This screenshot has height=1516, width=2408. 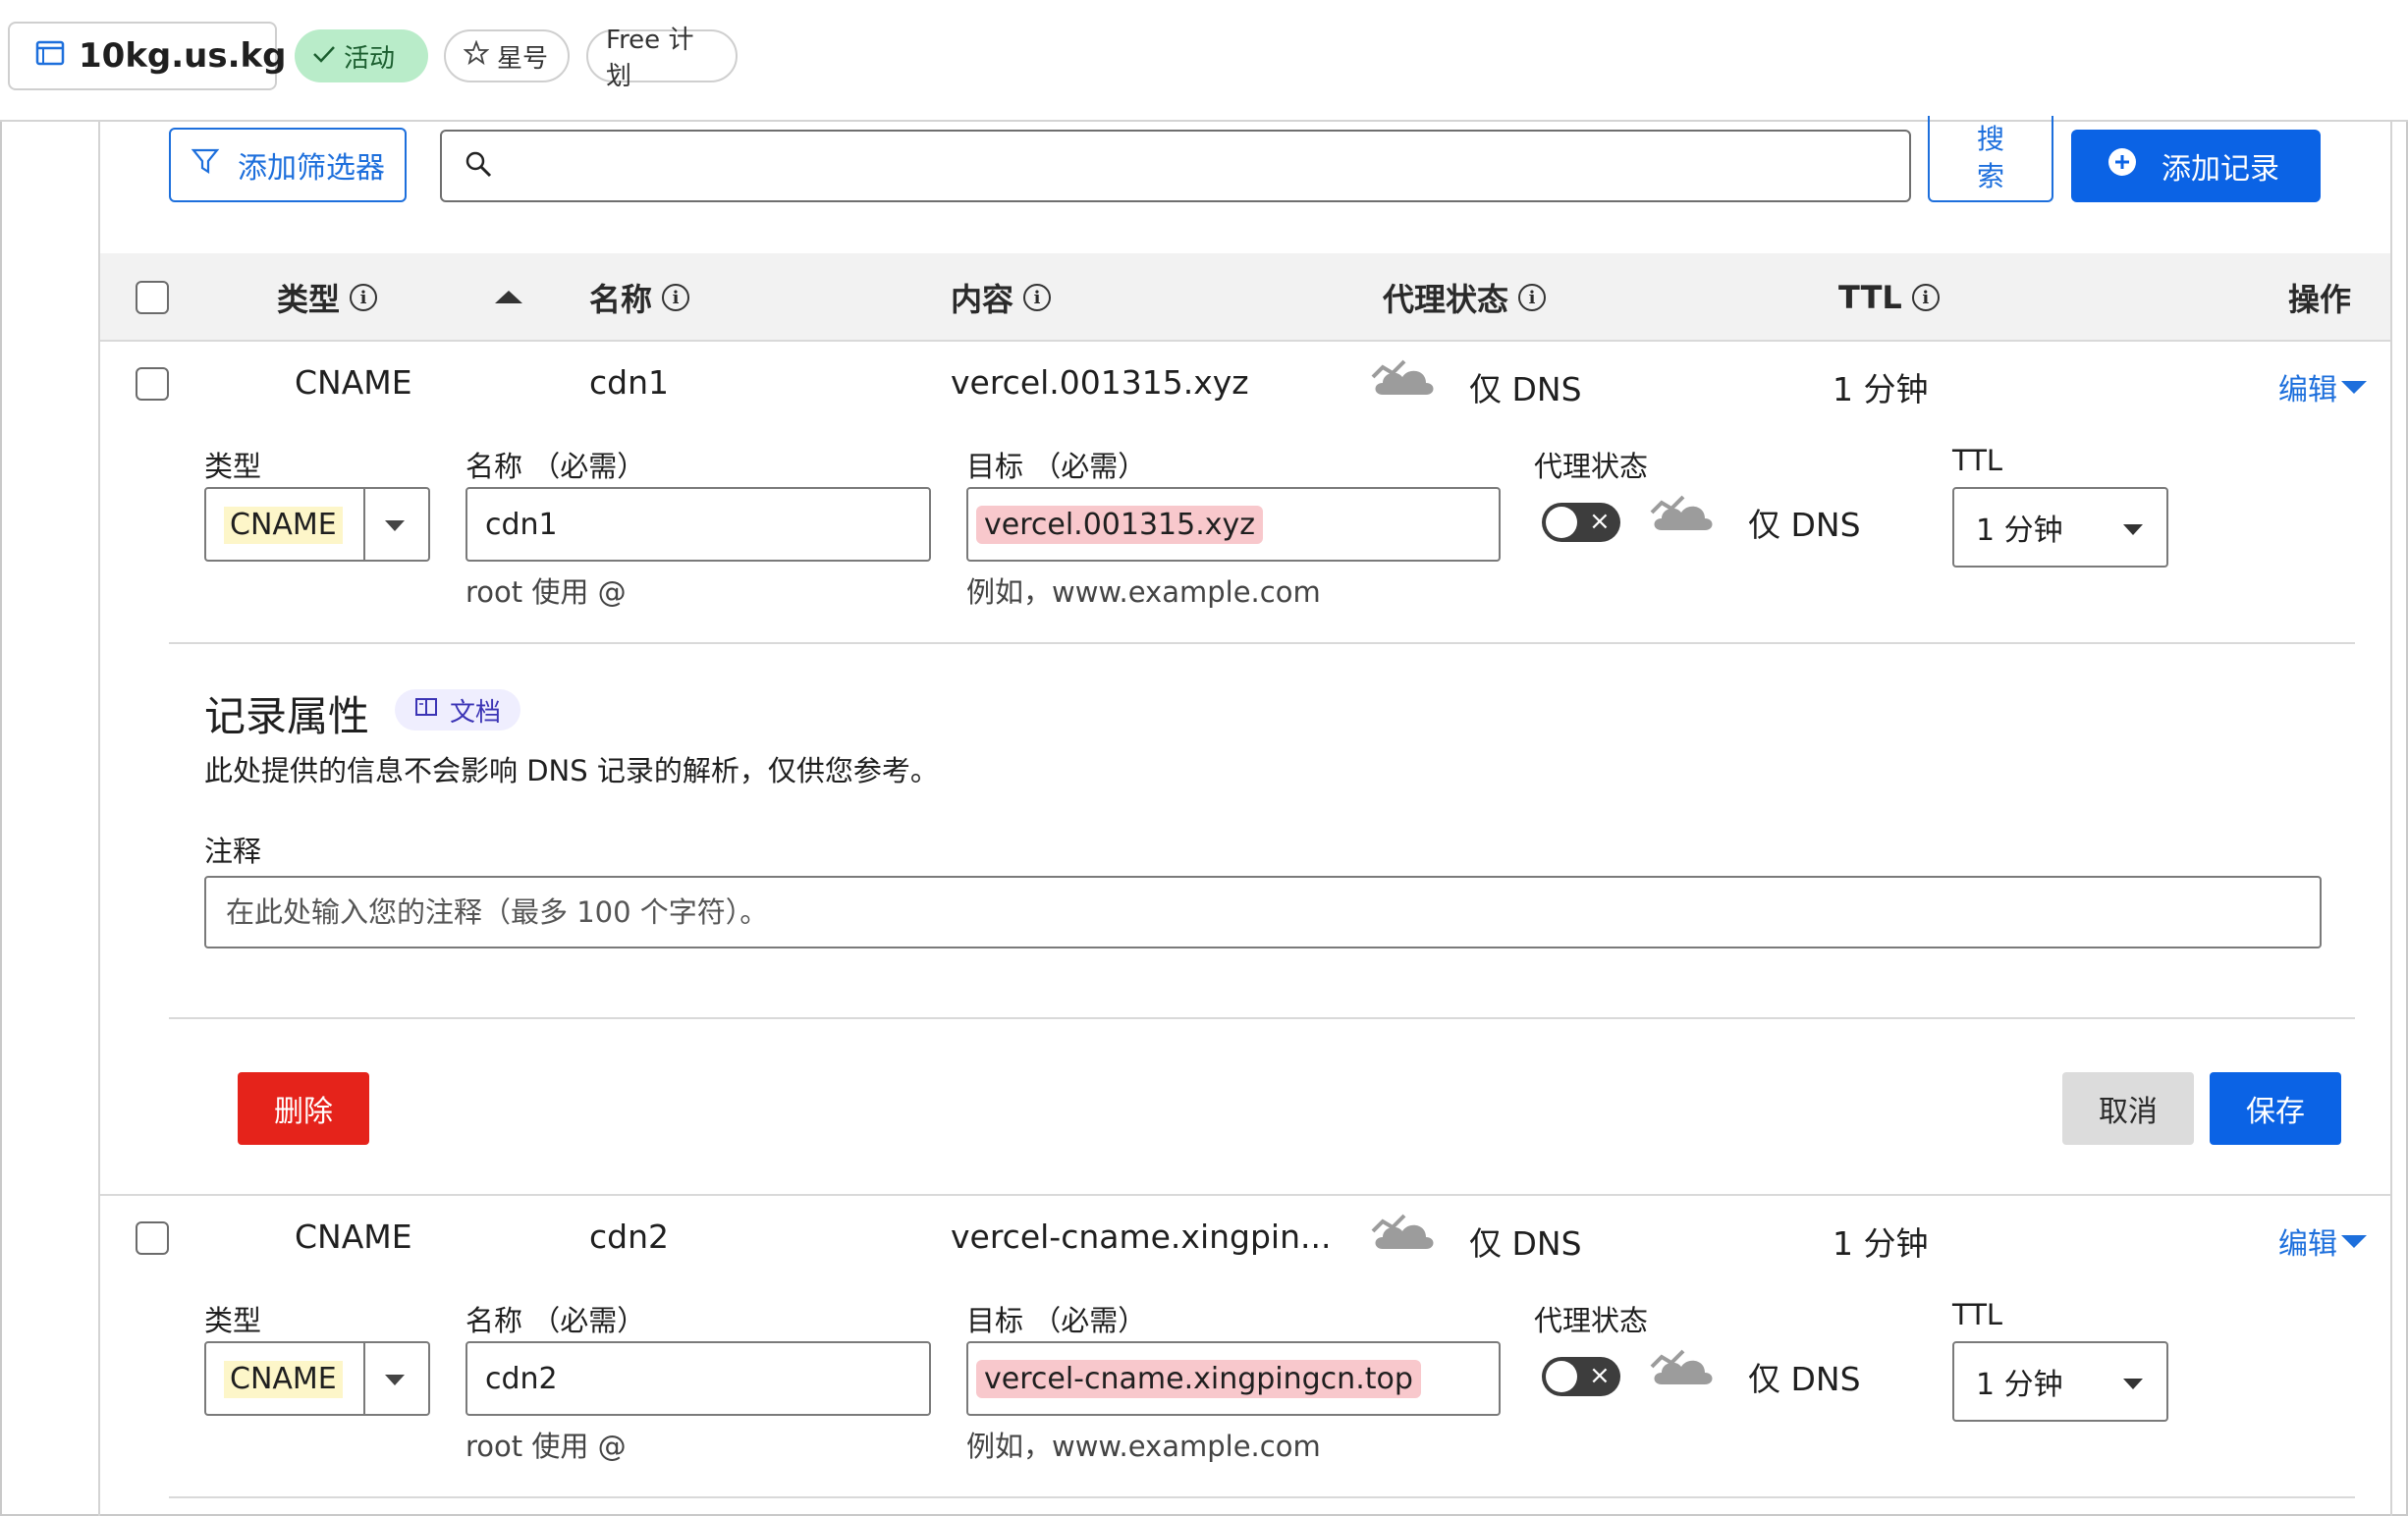 I want to click on book-icon, so click(x=426, y=710).